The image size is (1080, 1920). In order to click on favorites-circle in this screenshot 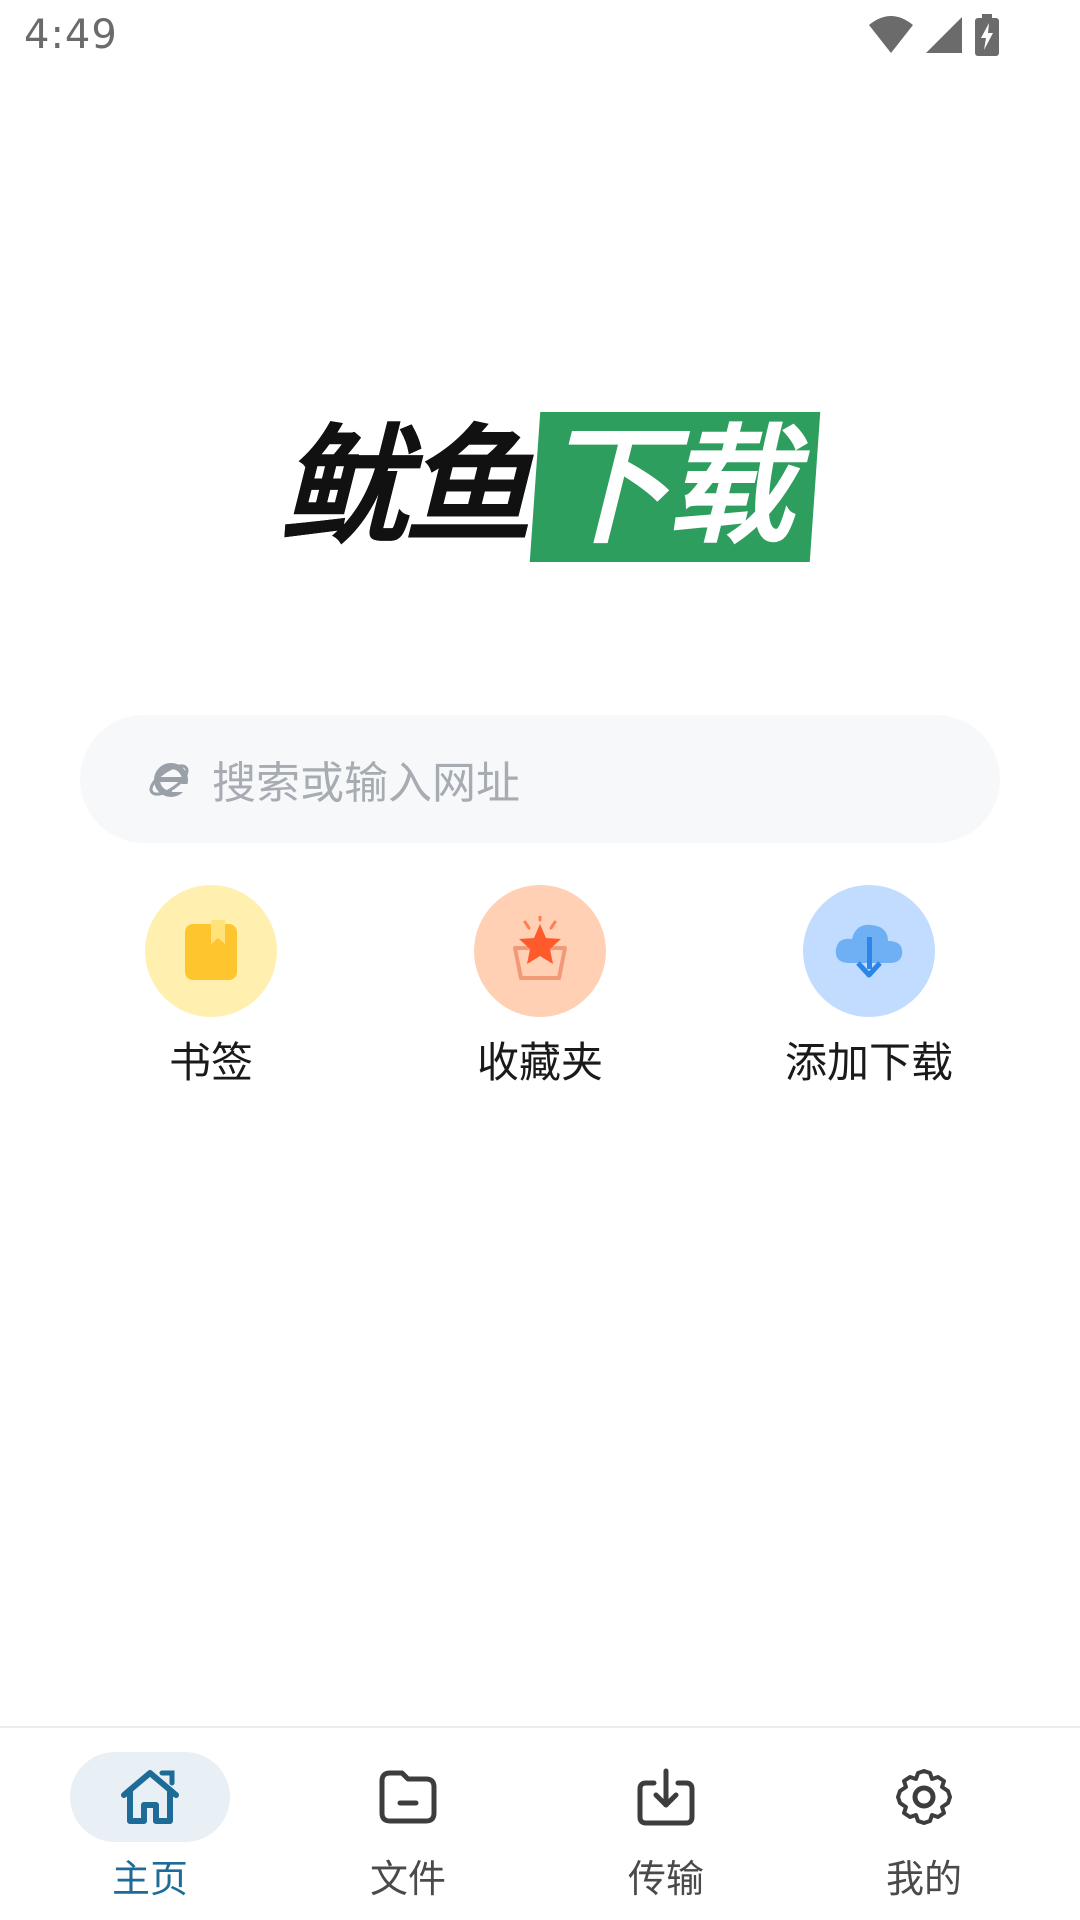, I will do `click(540, 951)`.